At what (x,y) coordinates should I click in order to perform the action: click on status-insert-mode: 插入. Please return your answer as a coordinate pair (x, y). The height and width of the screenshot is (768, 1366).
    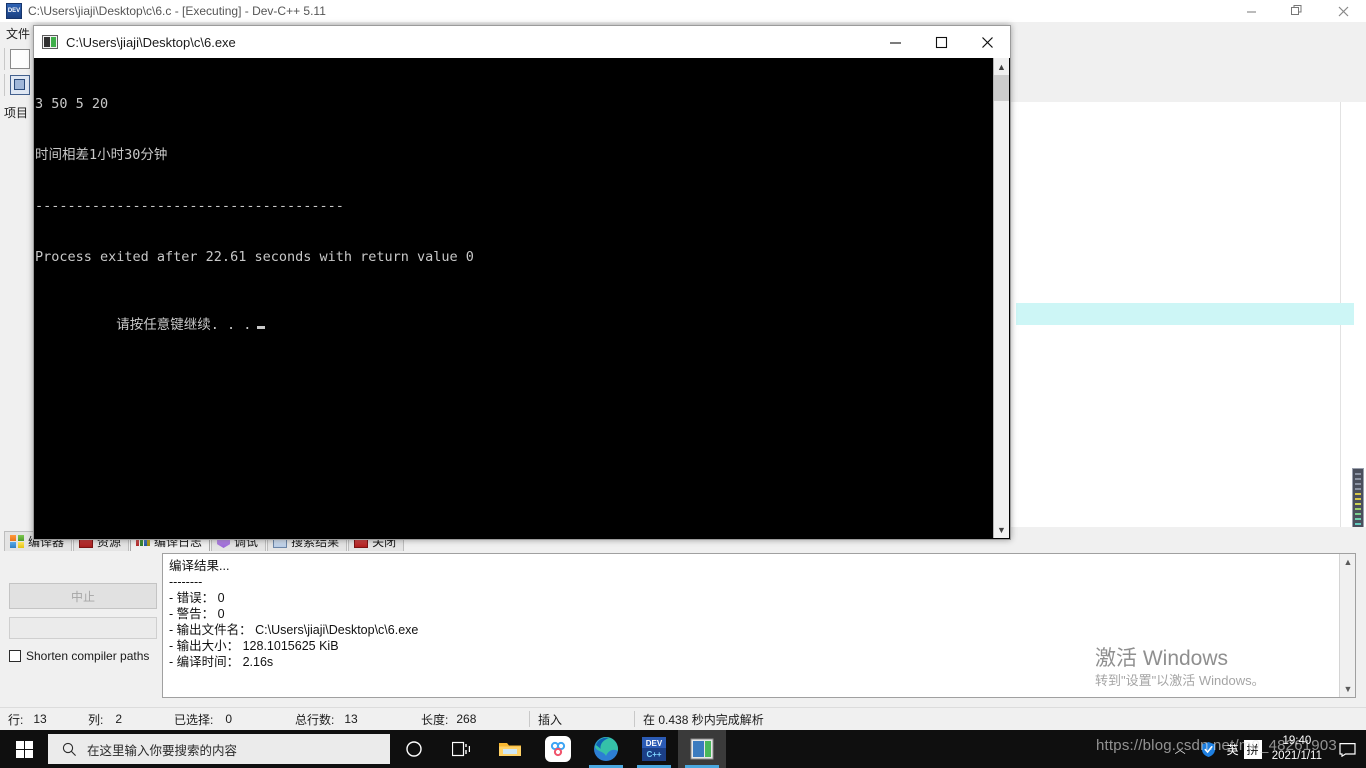
    Looking at the image, I should click on (550, 719).